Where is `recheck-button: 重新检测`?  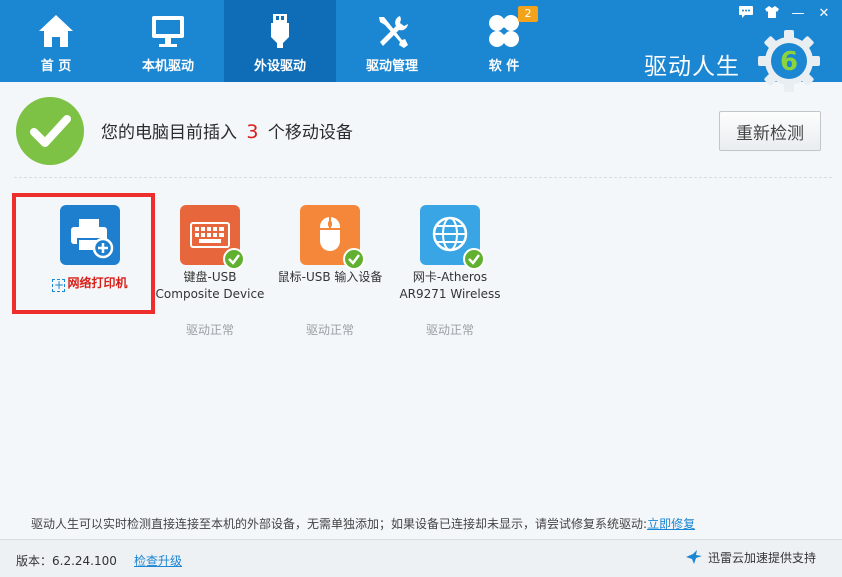
recheck-button: 重新检测 is located at coordinates (770, 131).